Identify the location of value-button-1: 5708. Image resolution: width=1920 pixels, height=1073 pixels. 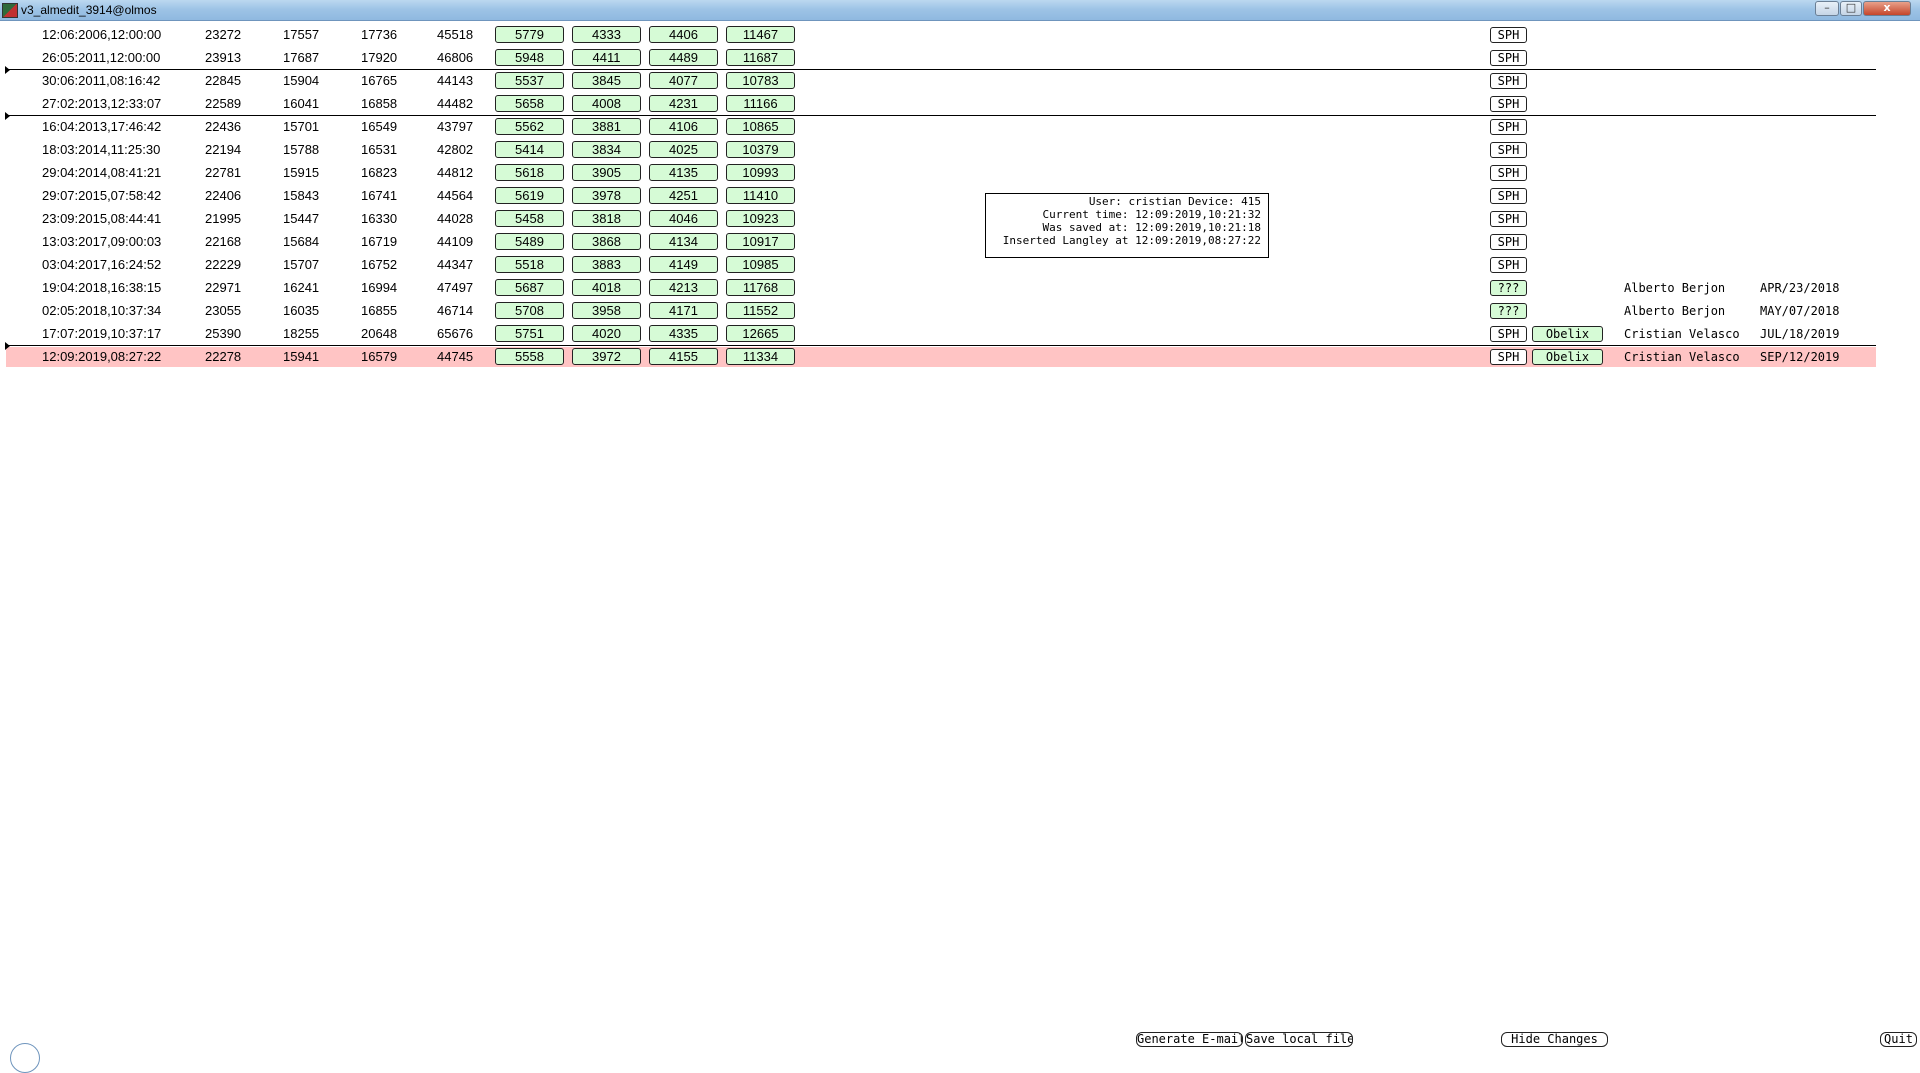
(529, 310).